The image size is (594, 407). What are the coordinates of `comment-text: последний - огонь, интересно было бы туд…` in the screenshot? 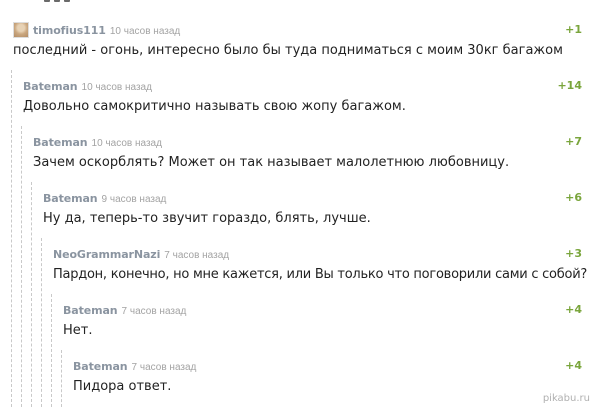 It's located at (288, 50).